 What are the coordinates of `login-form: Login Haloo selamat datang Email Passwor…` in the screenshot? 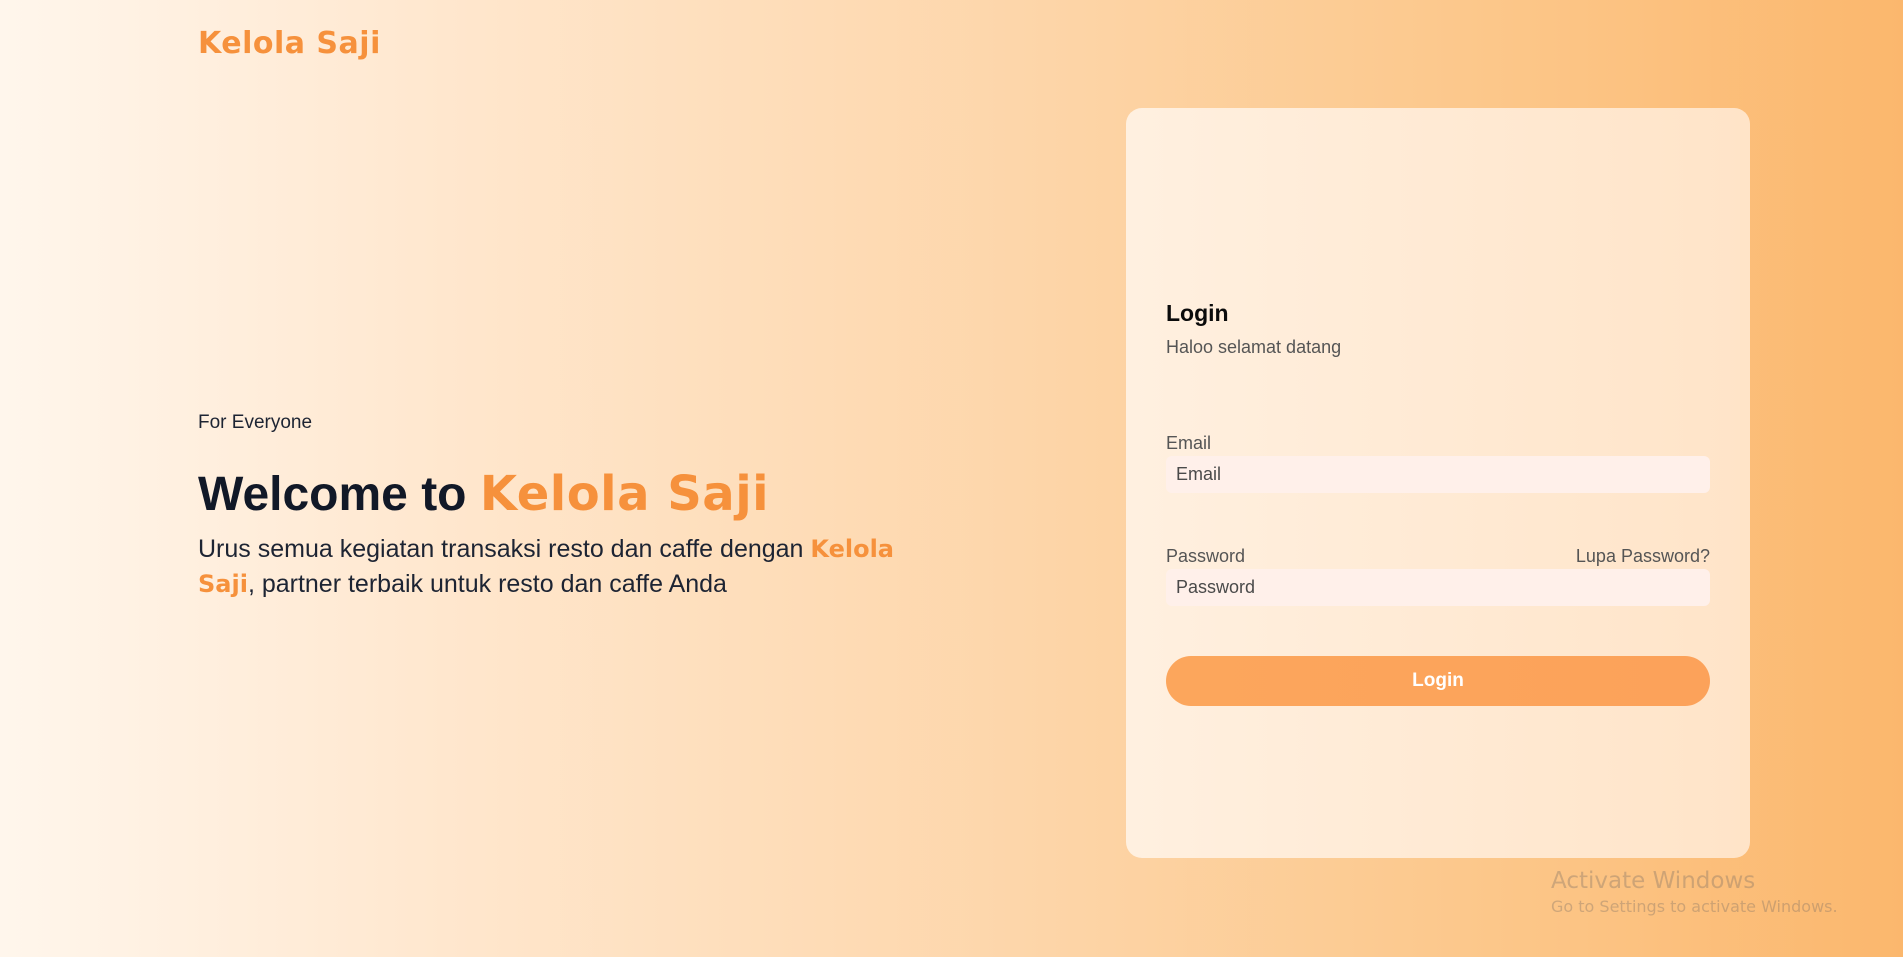 It's located at (1438, 503).